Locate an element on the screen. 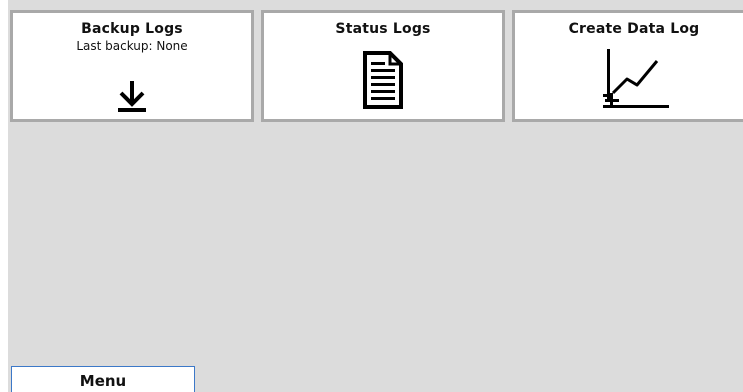 The width and height of the screenshot is (743, 392). menu-button: Menu is located at coordinates (103, 379).